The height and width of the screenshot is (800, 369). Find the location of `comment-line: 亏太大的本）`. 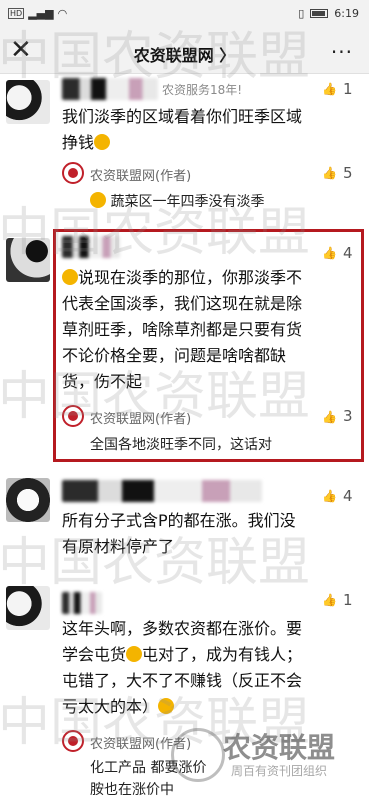

comment-line: 亏太大的本） is located at coordinates (212, 707).